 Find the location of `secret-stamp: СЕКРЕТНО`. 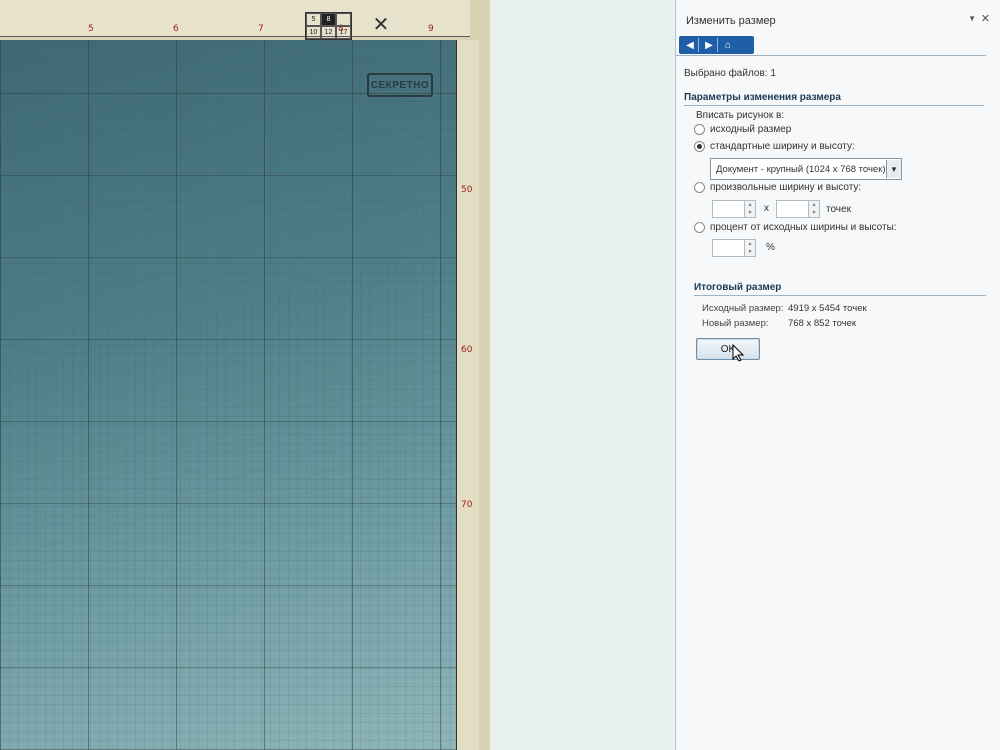

secret-stamp: СЕКРЕТНО is located at coordinates (400, 85).